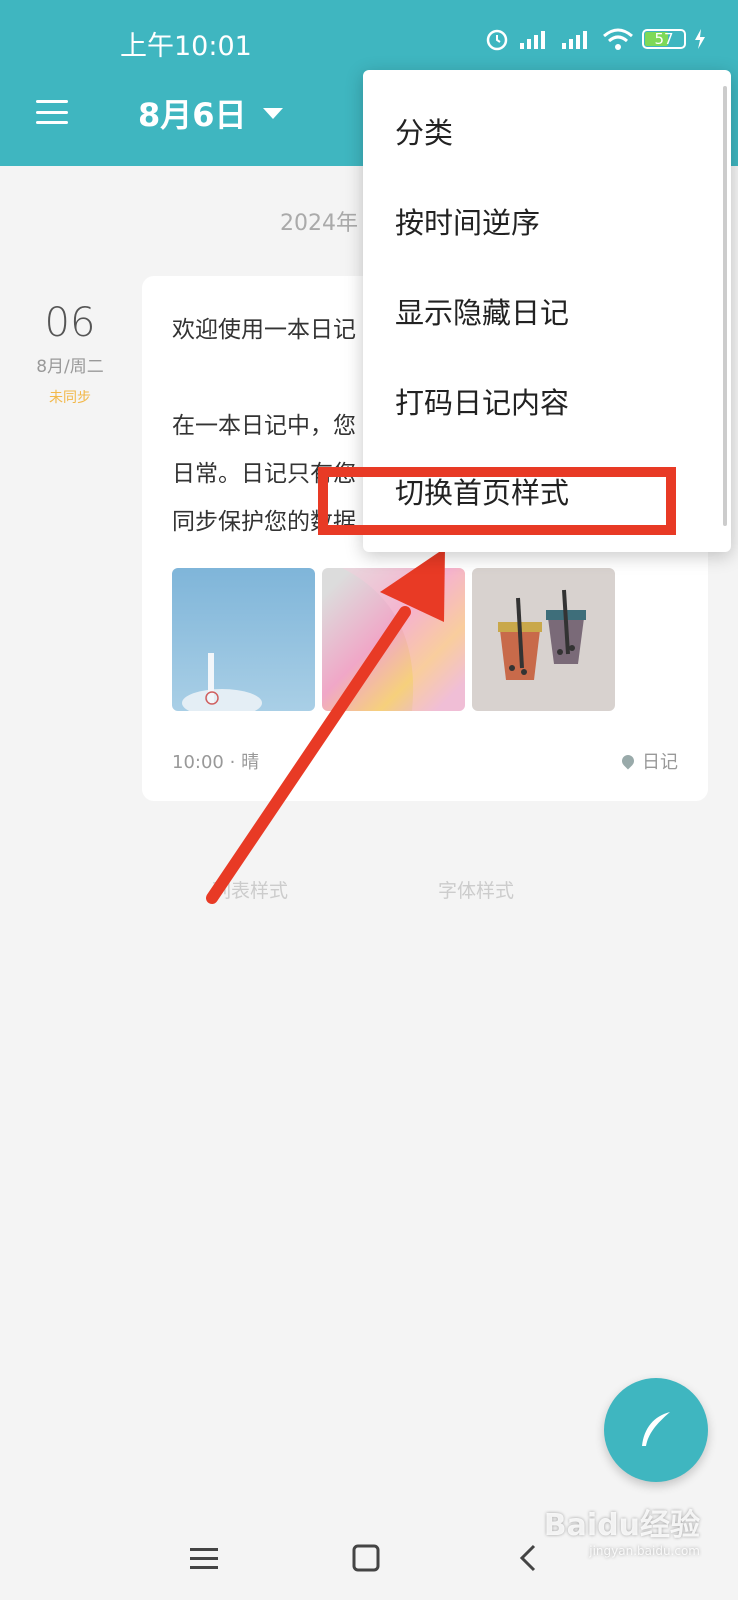  I want to click on entry-date: 06 8月/周二 未同步, so click(70, 353).